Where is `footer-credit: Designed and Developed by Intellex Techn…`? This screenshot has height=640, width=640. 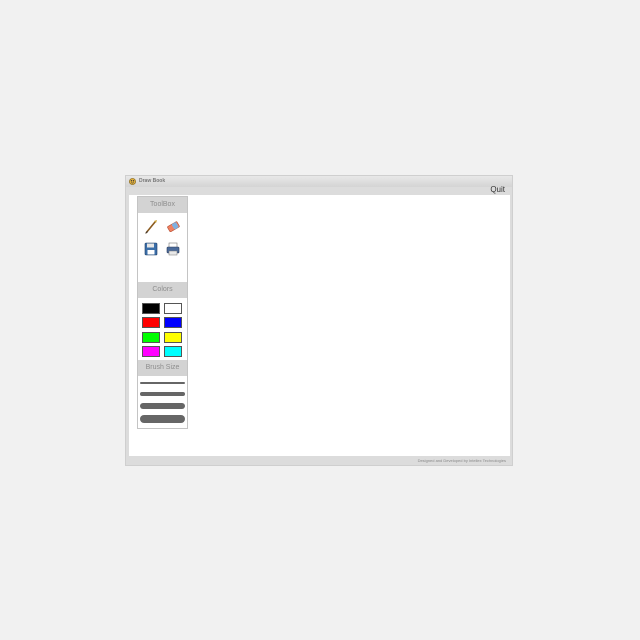
footer-credit: Designed and Developed by Intellex Techn… is located at coordinates (461, 460).